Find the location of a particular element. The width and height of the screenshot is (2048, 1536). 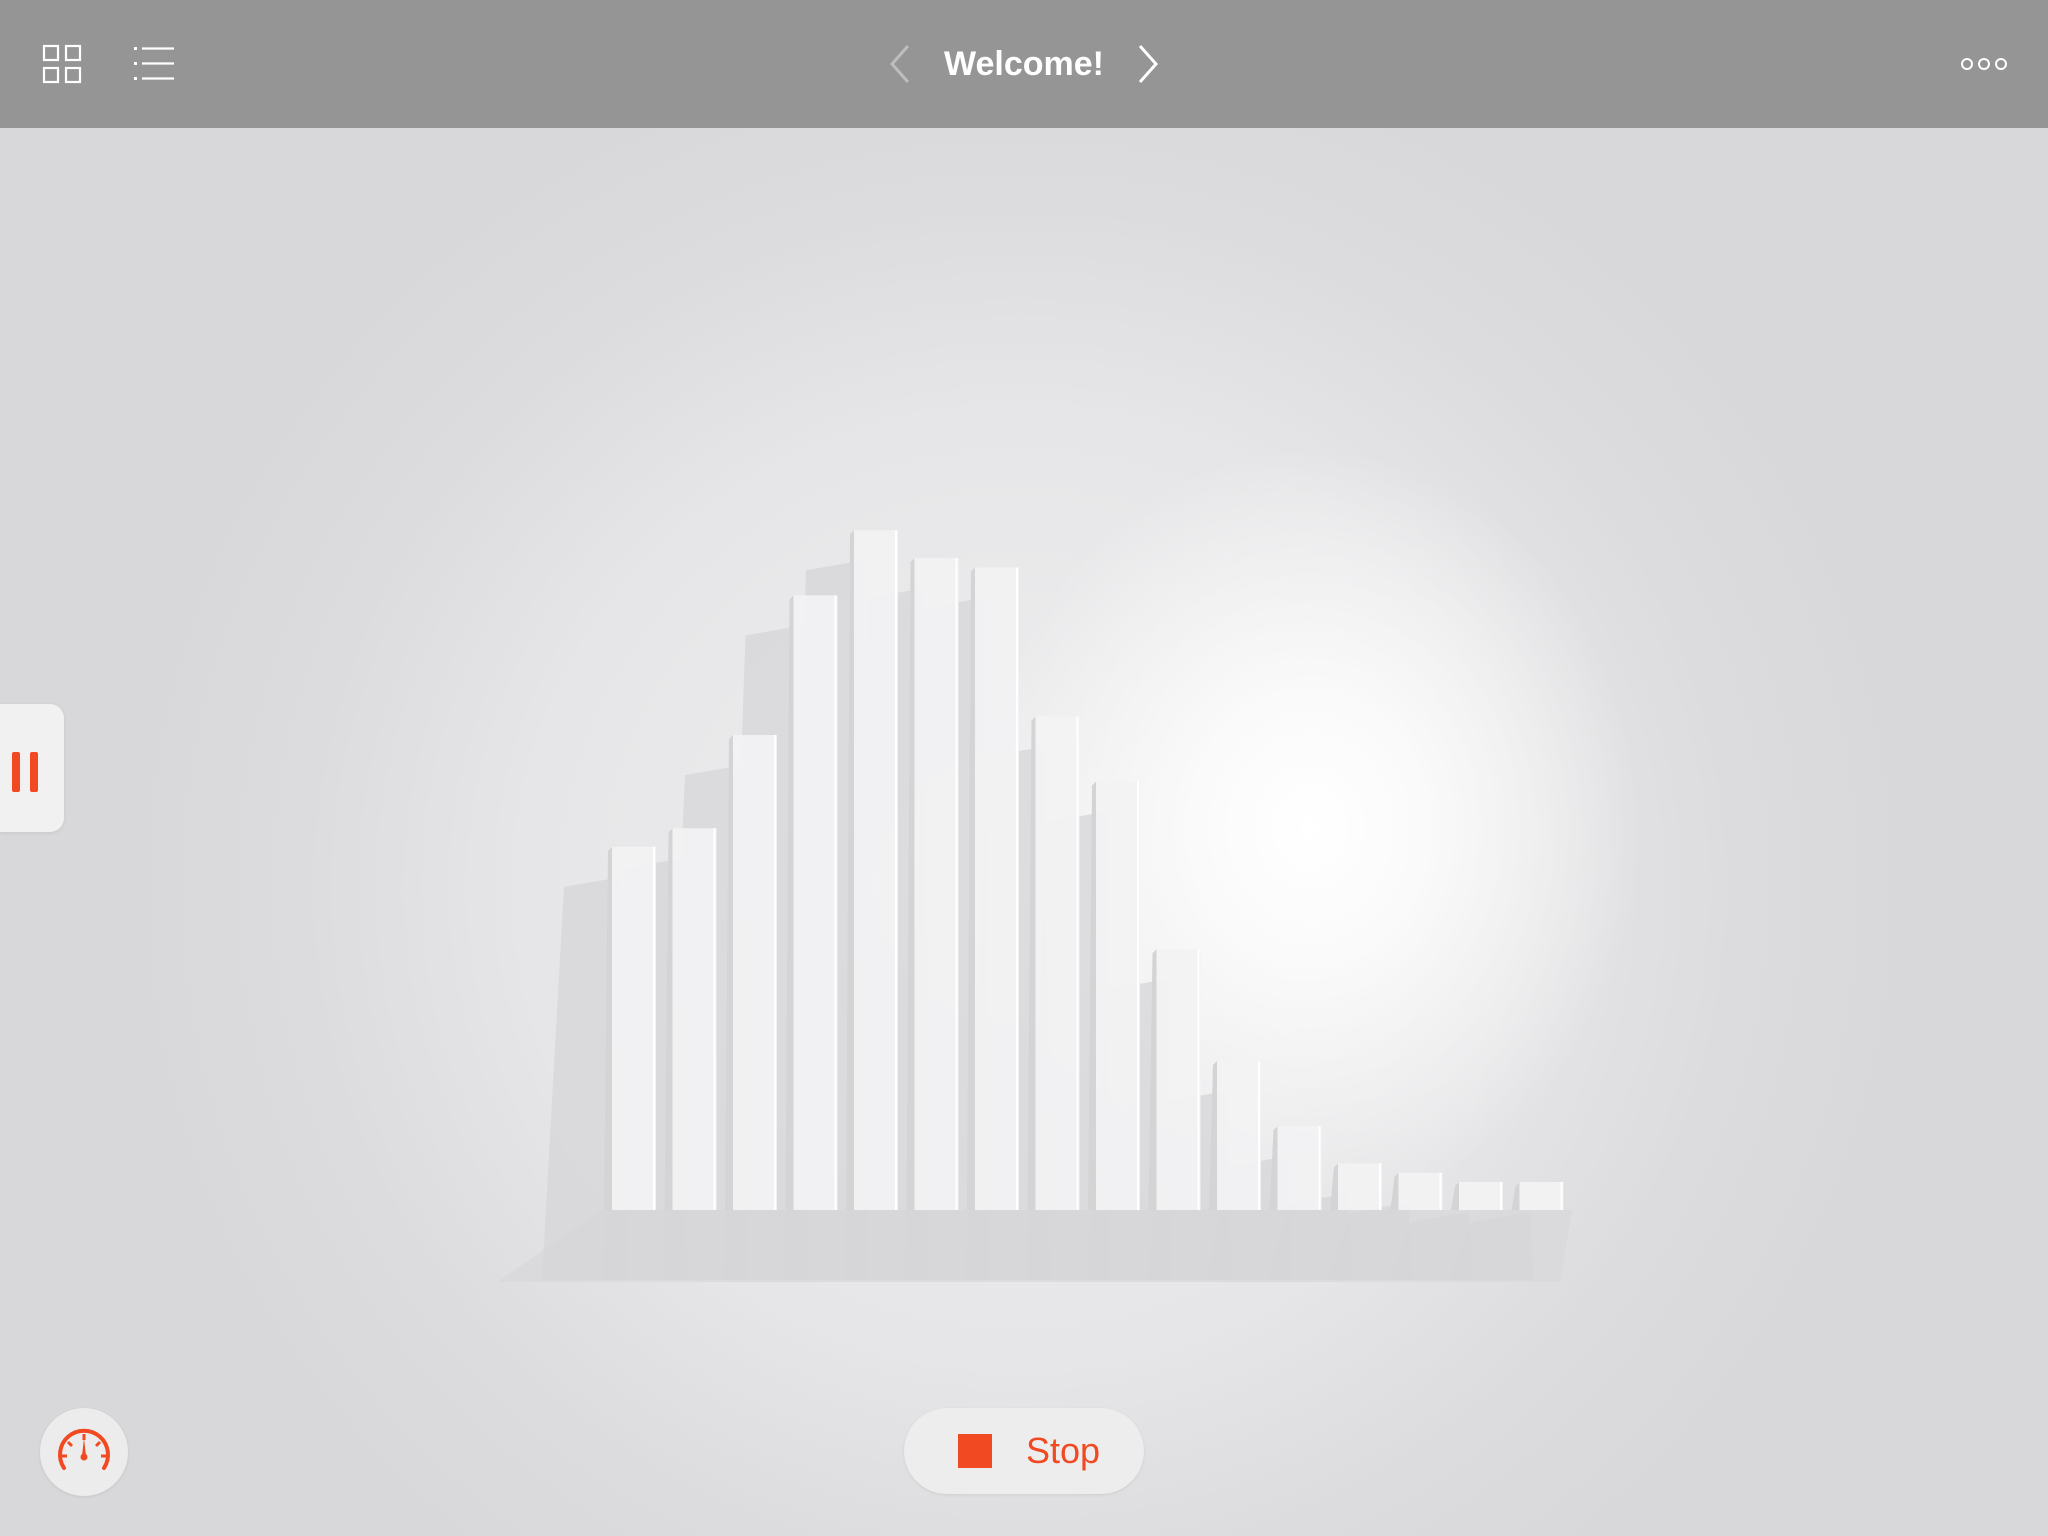

more-options-icon is located at coordinates (1984, 64).